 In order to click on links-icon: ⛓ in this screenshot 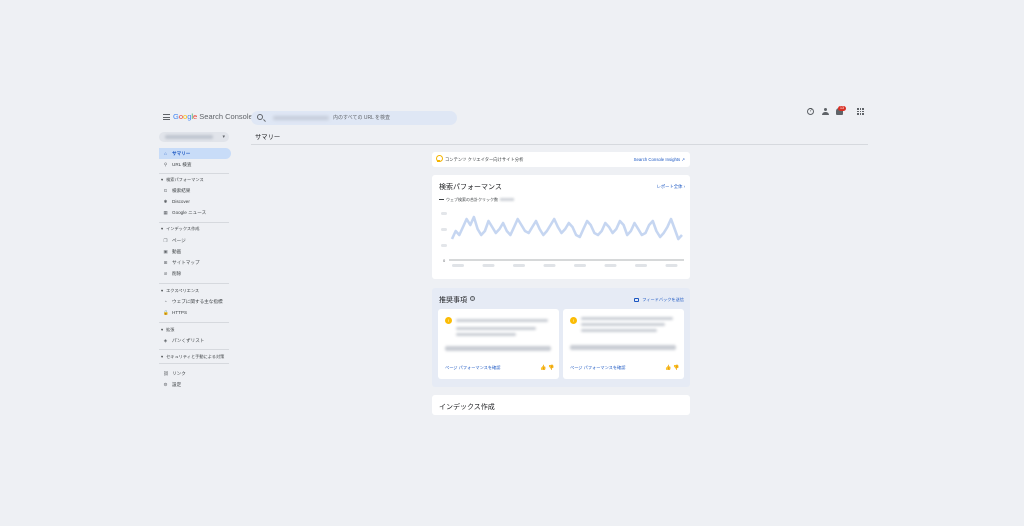, I will do `click(166, 373)`.